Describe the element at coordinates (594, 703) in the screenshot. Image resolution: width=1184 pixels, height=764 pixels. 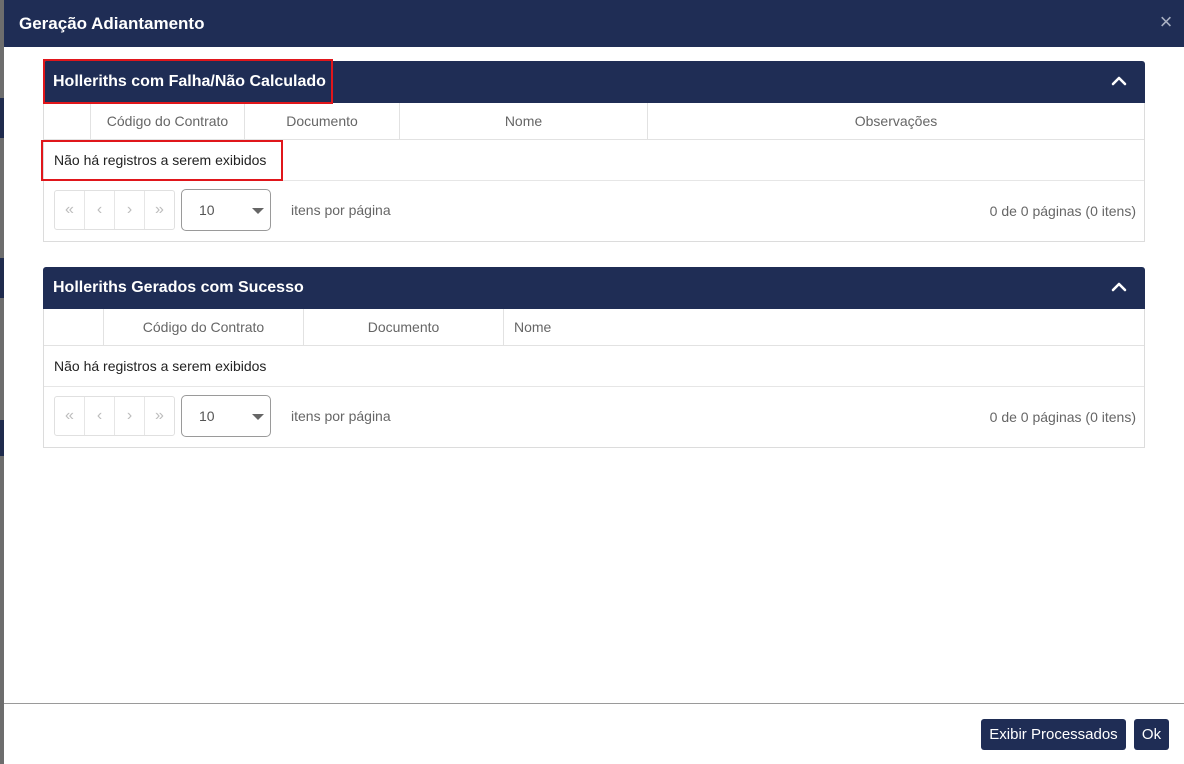
I see `footer-divider` at that location.